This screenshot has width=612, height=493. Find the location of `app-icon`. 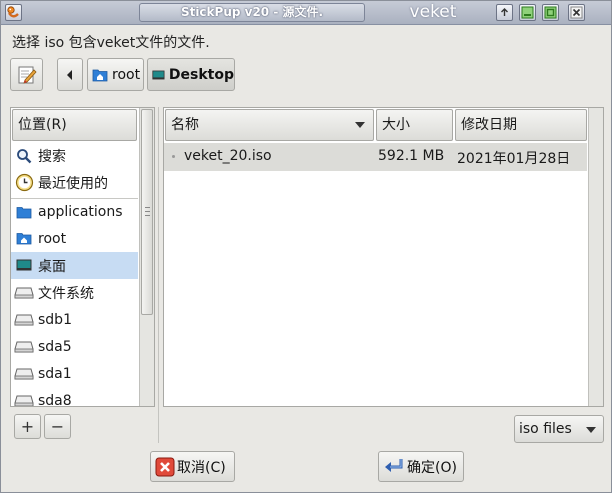

app-icon is located at coordinates (13, 12).